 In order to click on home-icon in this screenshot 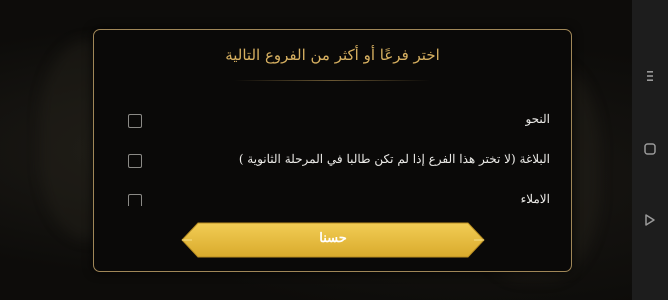, I will do `click(650, 149)`.